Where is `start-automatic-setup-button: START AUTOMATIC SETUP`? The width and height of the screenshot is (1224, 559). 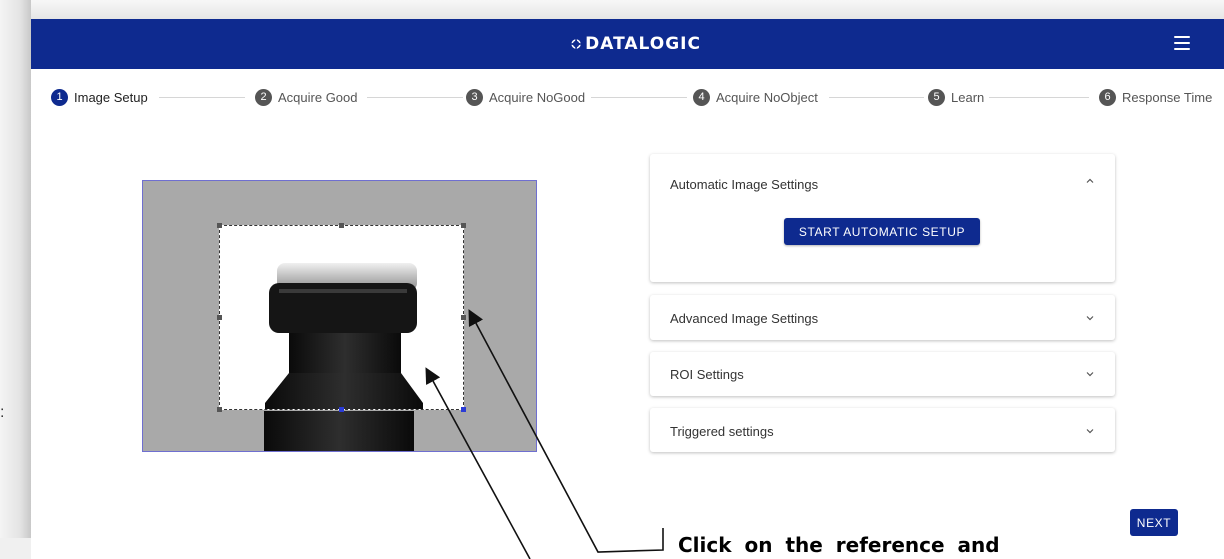
start-automatic-setup-button: START AUTOMATIC SETUP is located at coordinates (882, 231).